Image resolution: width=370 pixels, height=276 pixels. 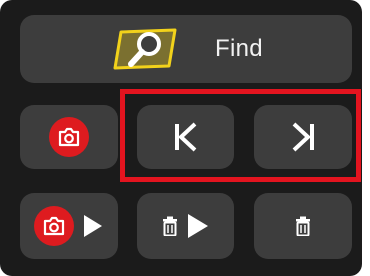 I want to click on previous-button, so click(x=185, y=137).